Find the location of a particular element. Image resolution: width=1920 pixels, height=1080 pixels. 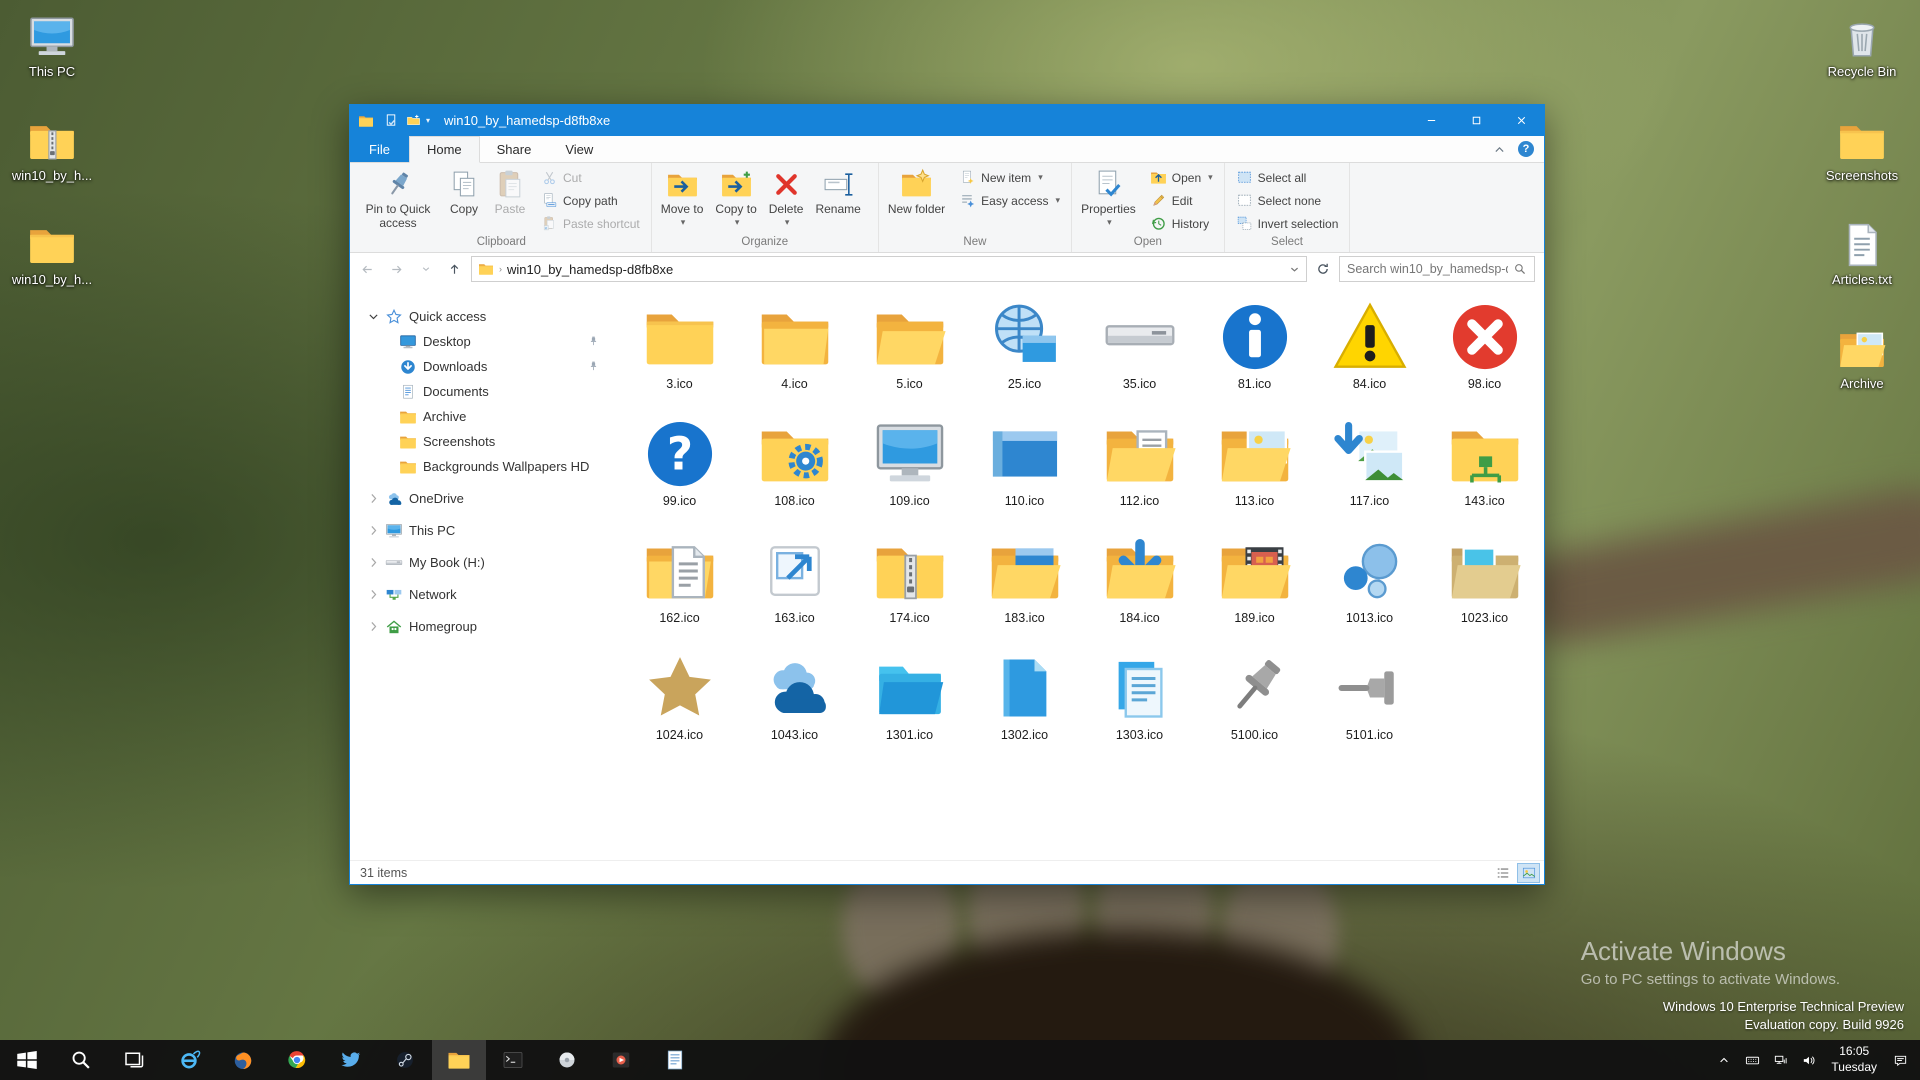

tray-network-button is located at coordinates (1780, 1060).